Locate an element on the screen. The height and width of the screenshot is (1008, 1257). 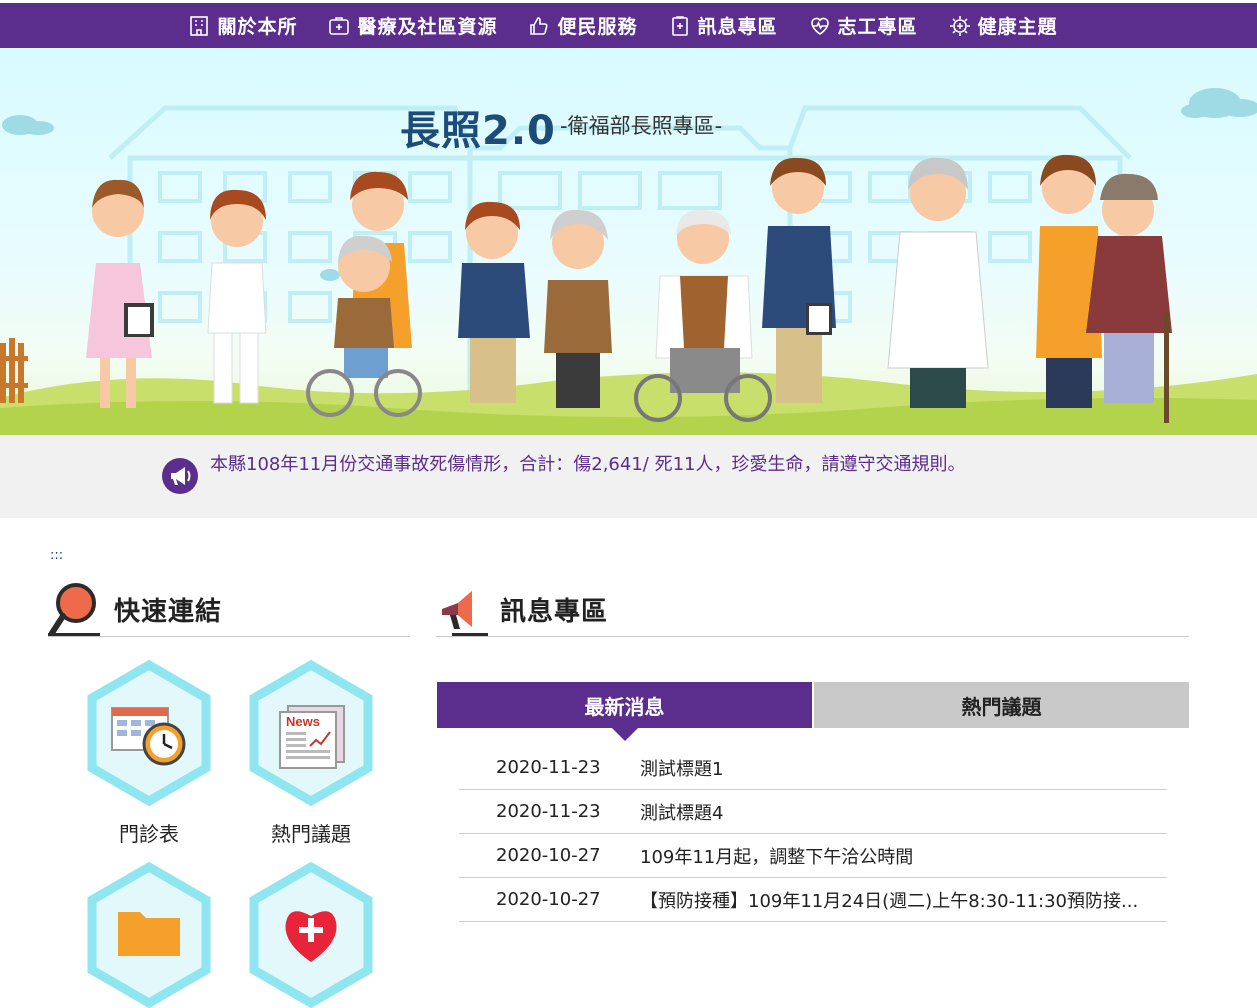
heart-pulse-icon is located at coordinates (819, 26).